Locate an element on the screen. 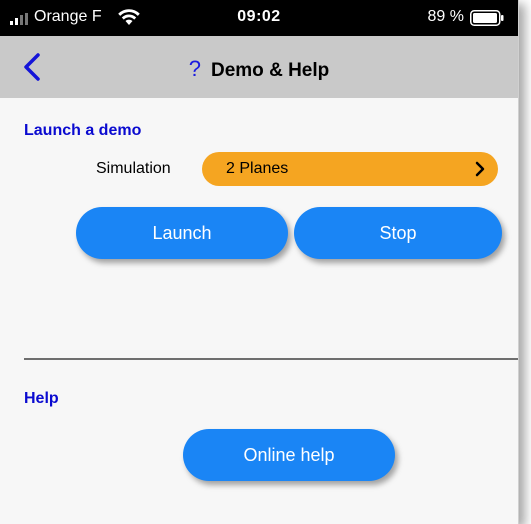 This screenshot has height=524, width=531. launch-button: Launch is located at coordinates (182, 233).